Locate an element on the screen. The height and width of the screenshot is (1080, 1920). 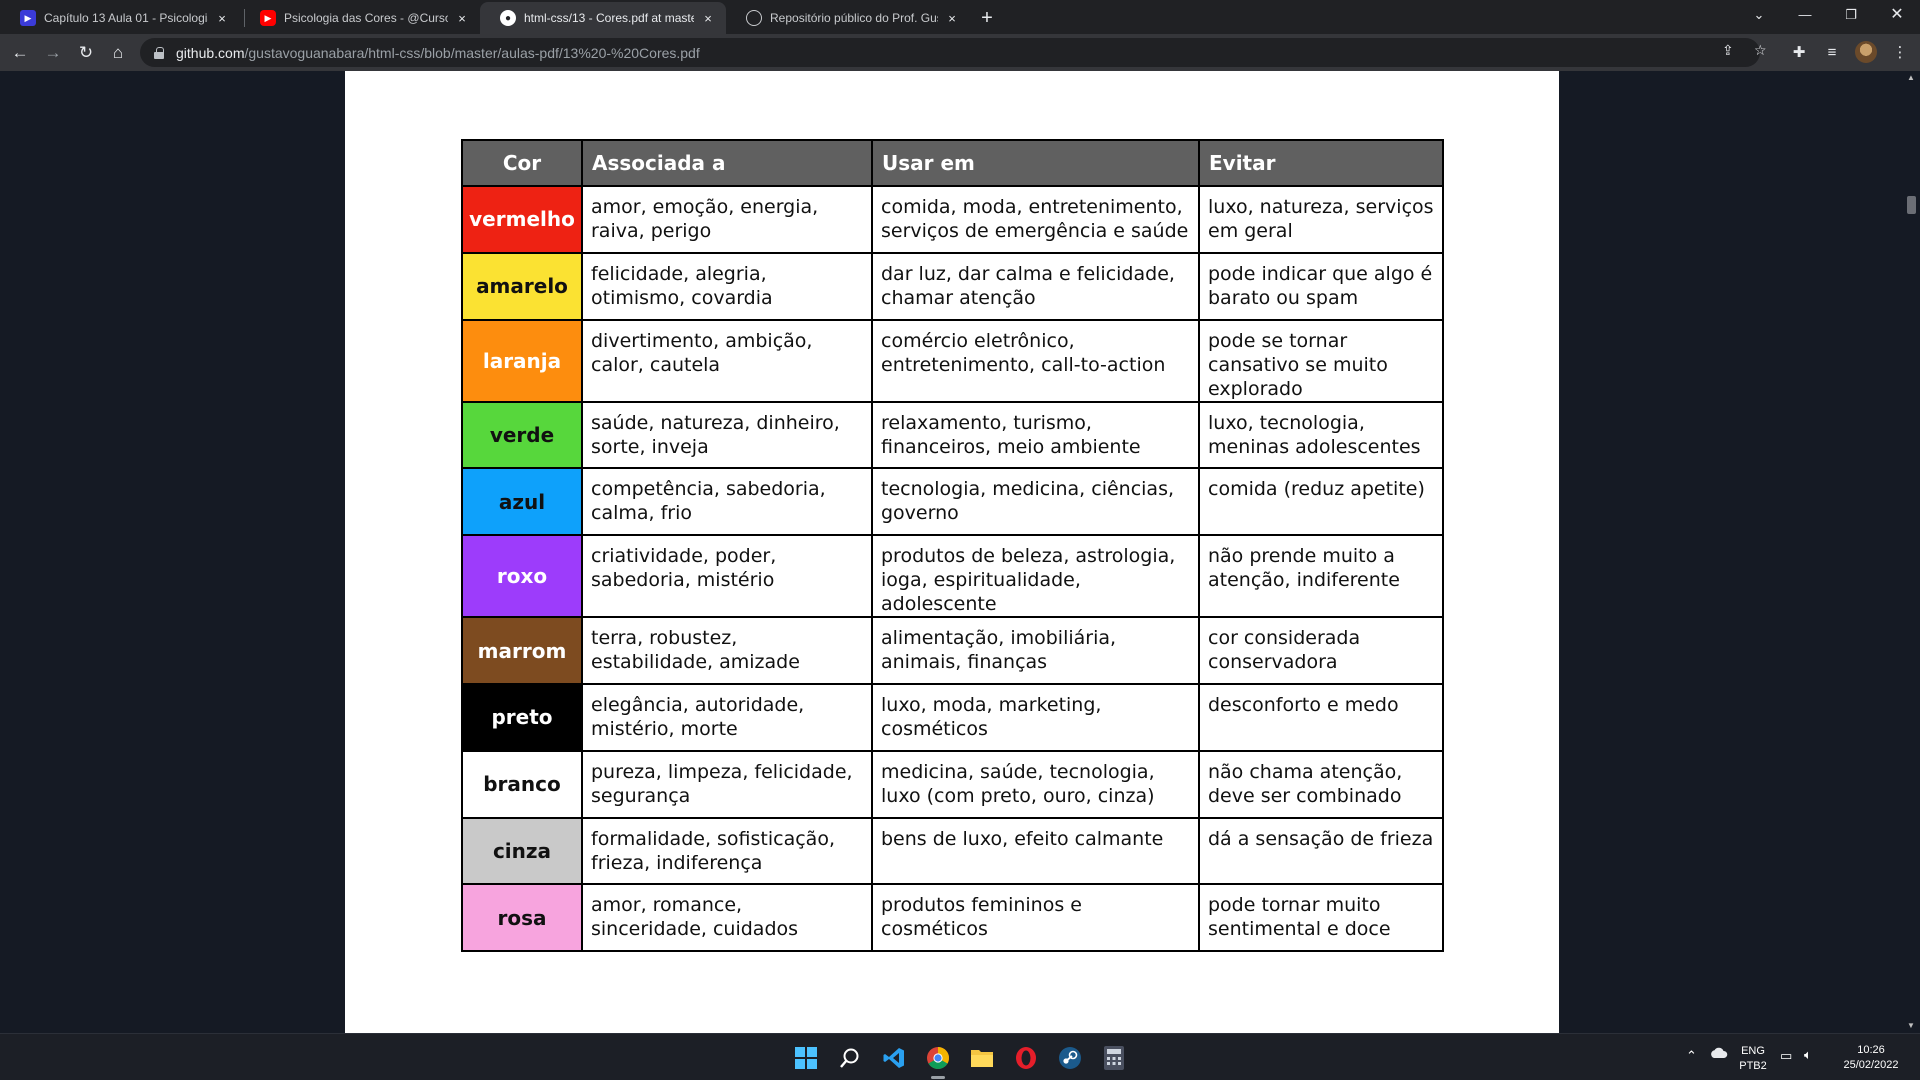
minimize-icon: — is located at coordinates (1805, 15).